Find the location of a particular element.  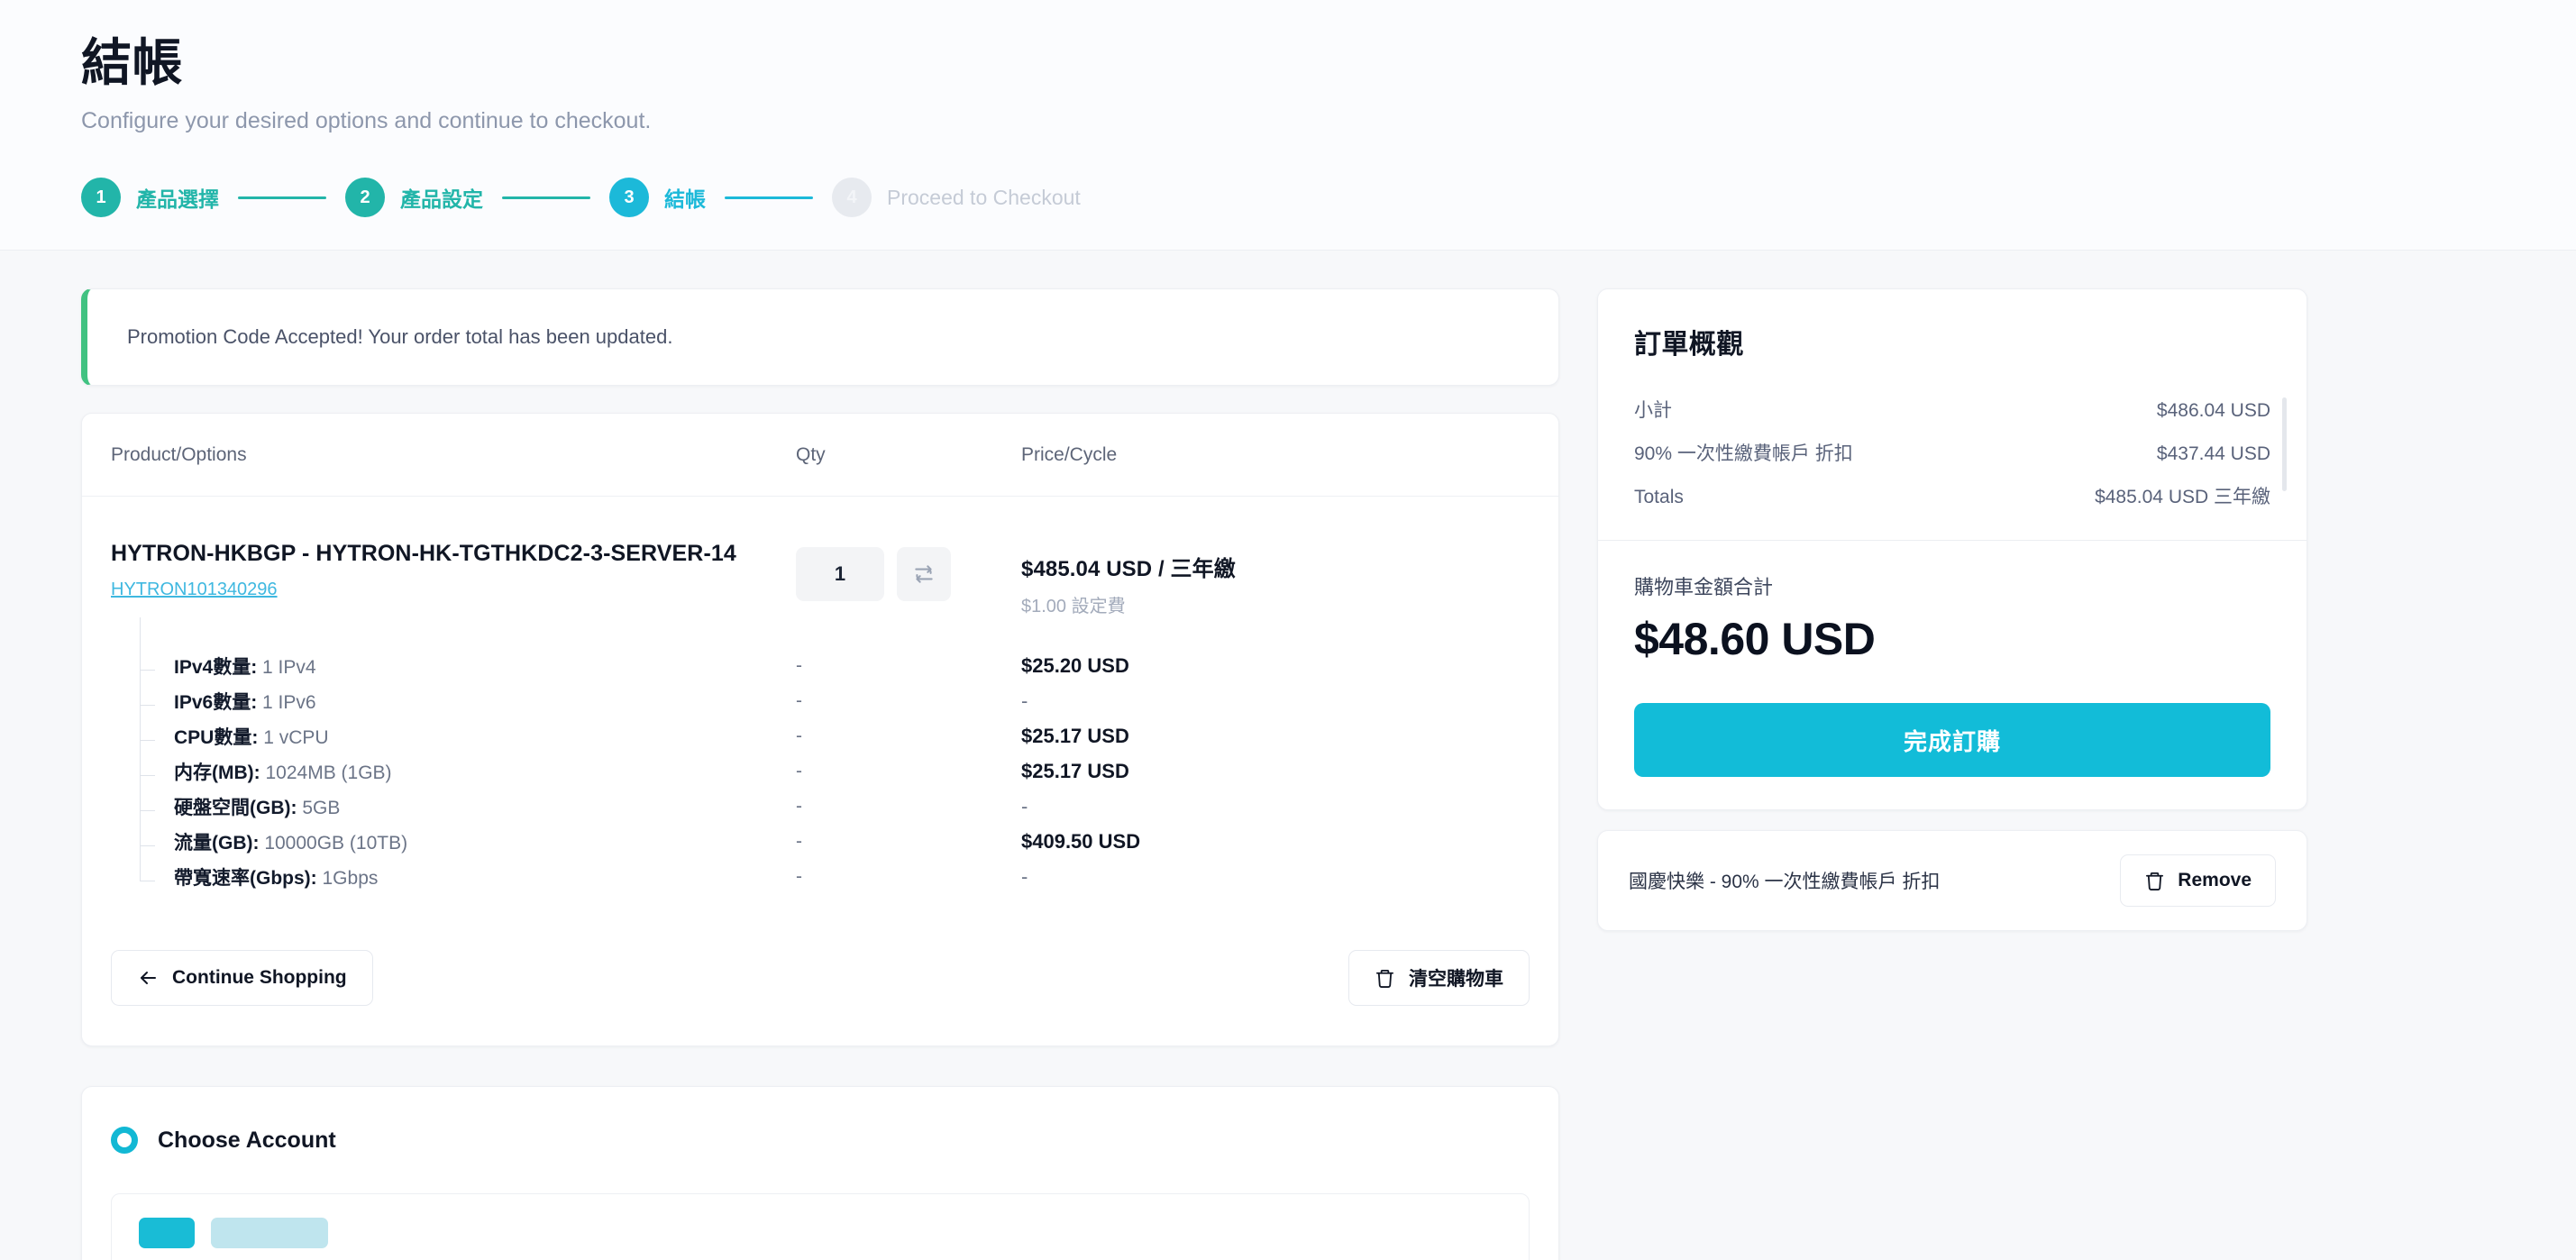

summary-row-subtotal: 小計 $486.04 USD is located at coordinates (1952, 409).